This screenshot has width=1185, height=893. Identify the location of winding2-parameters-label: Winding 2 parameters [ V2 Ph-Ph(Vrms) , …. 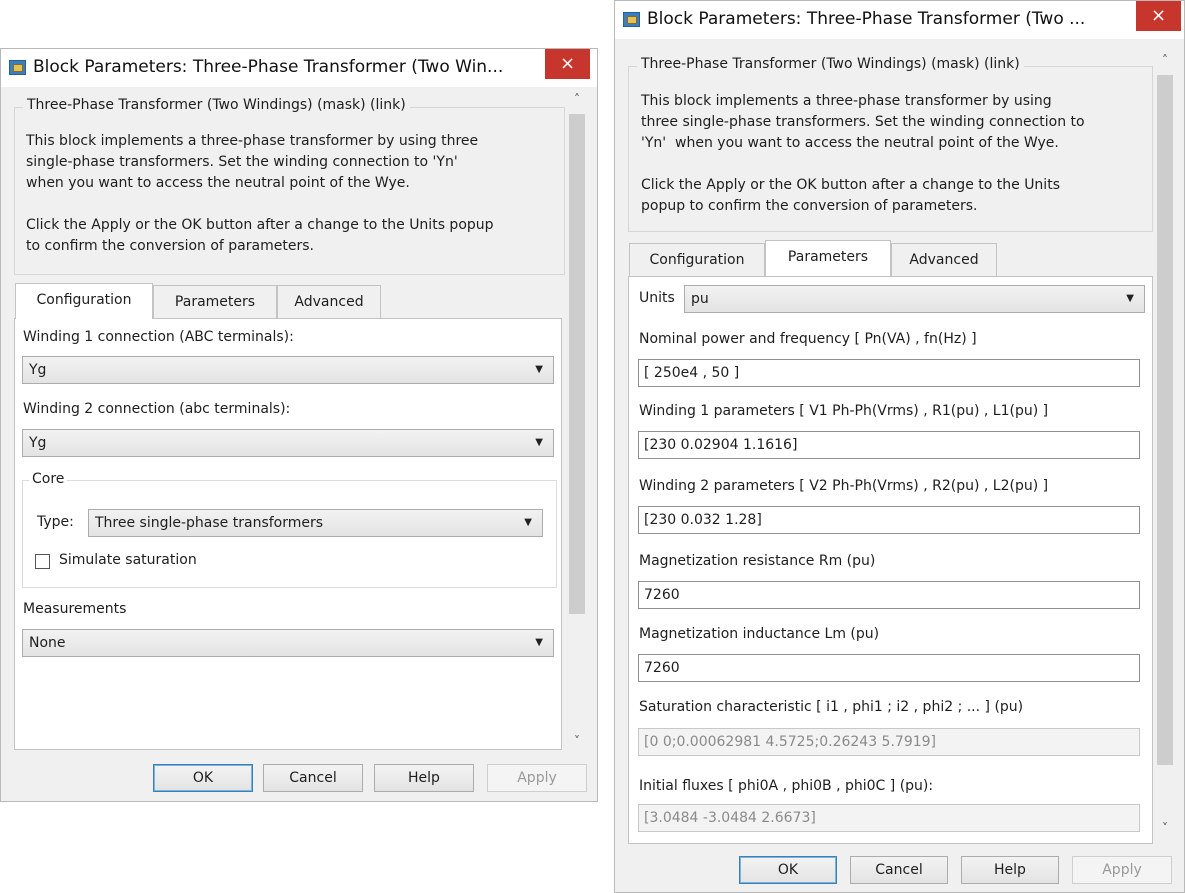
(844, 486).